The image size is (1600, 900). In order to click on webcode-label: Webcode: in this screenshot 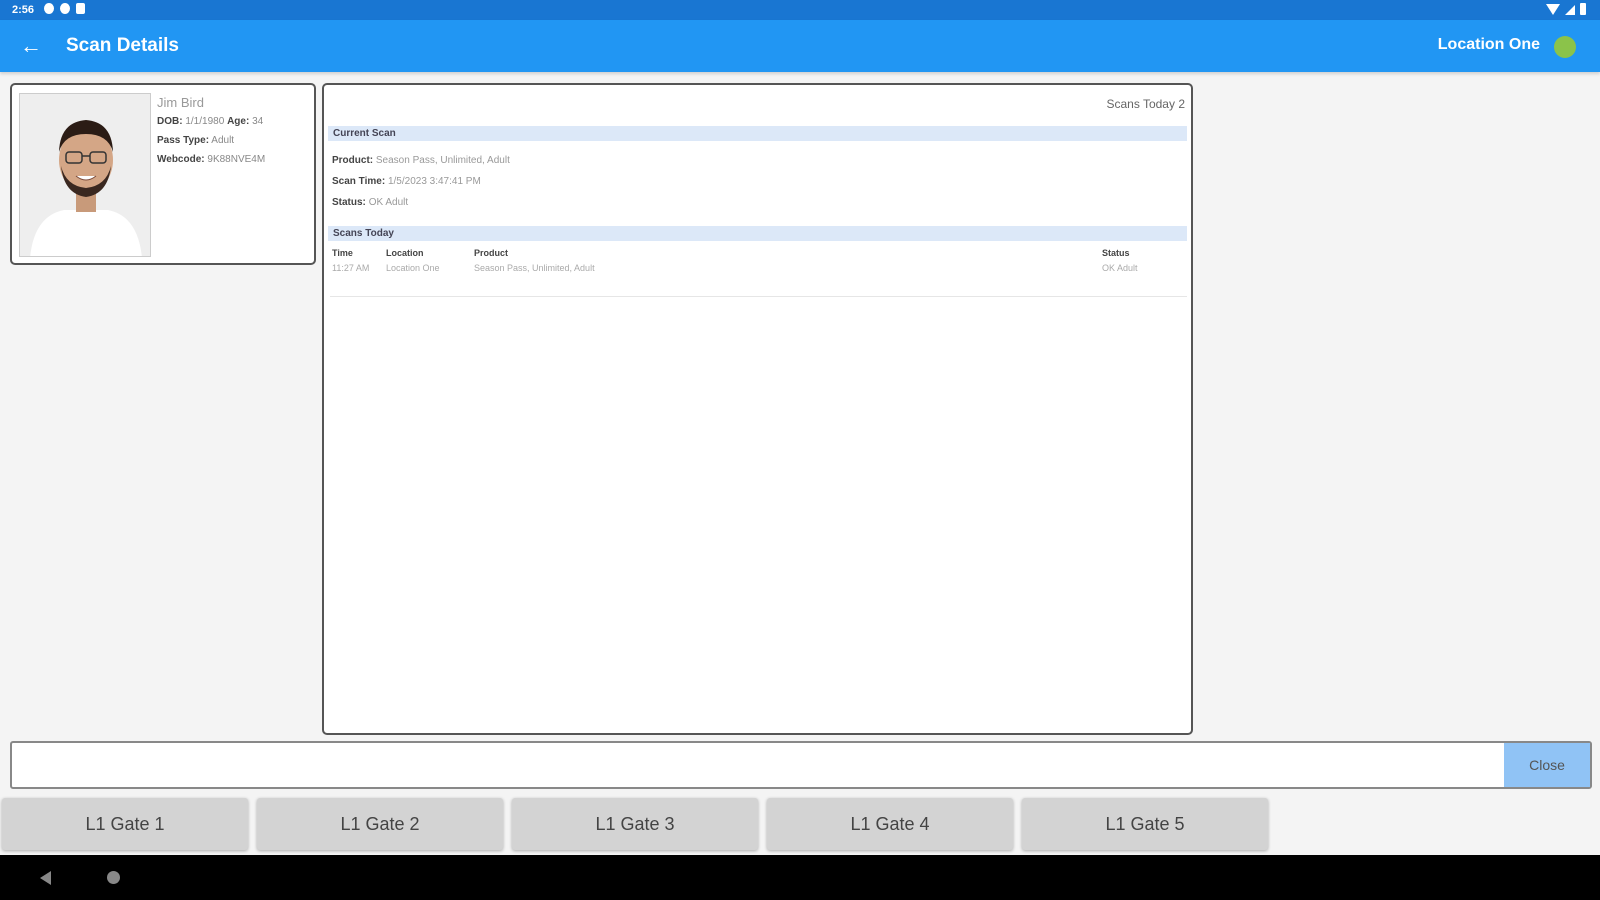, I will do `click(181, 159)`.